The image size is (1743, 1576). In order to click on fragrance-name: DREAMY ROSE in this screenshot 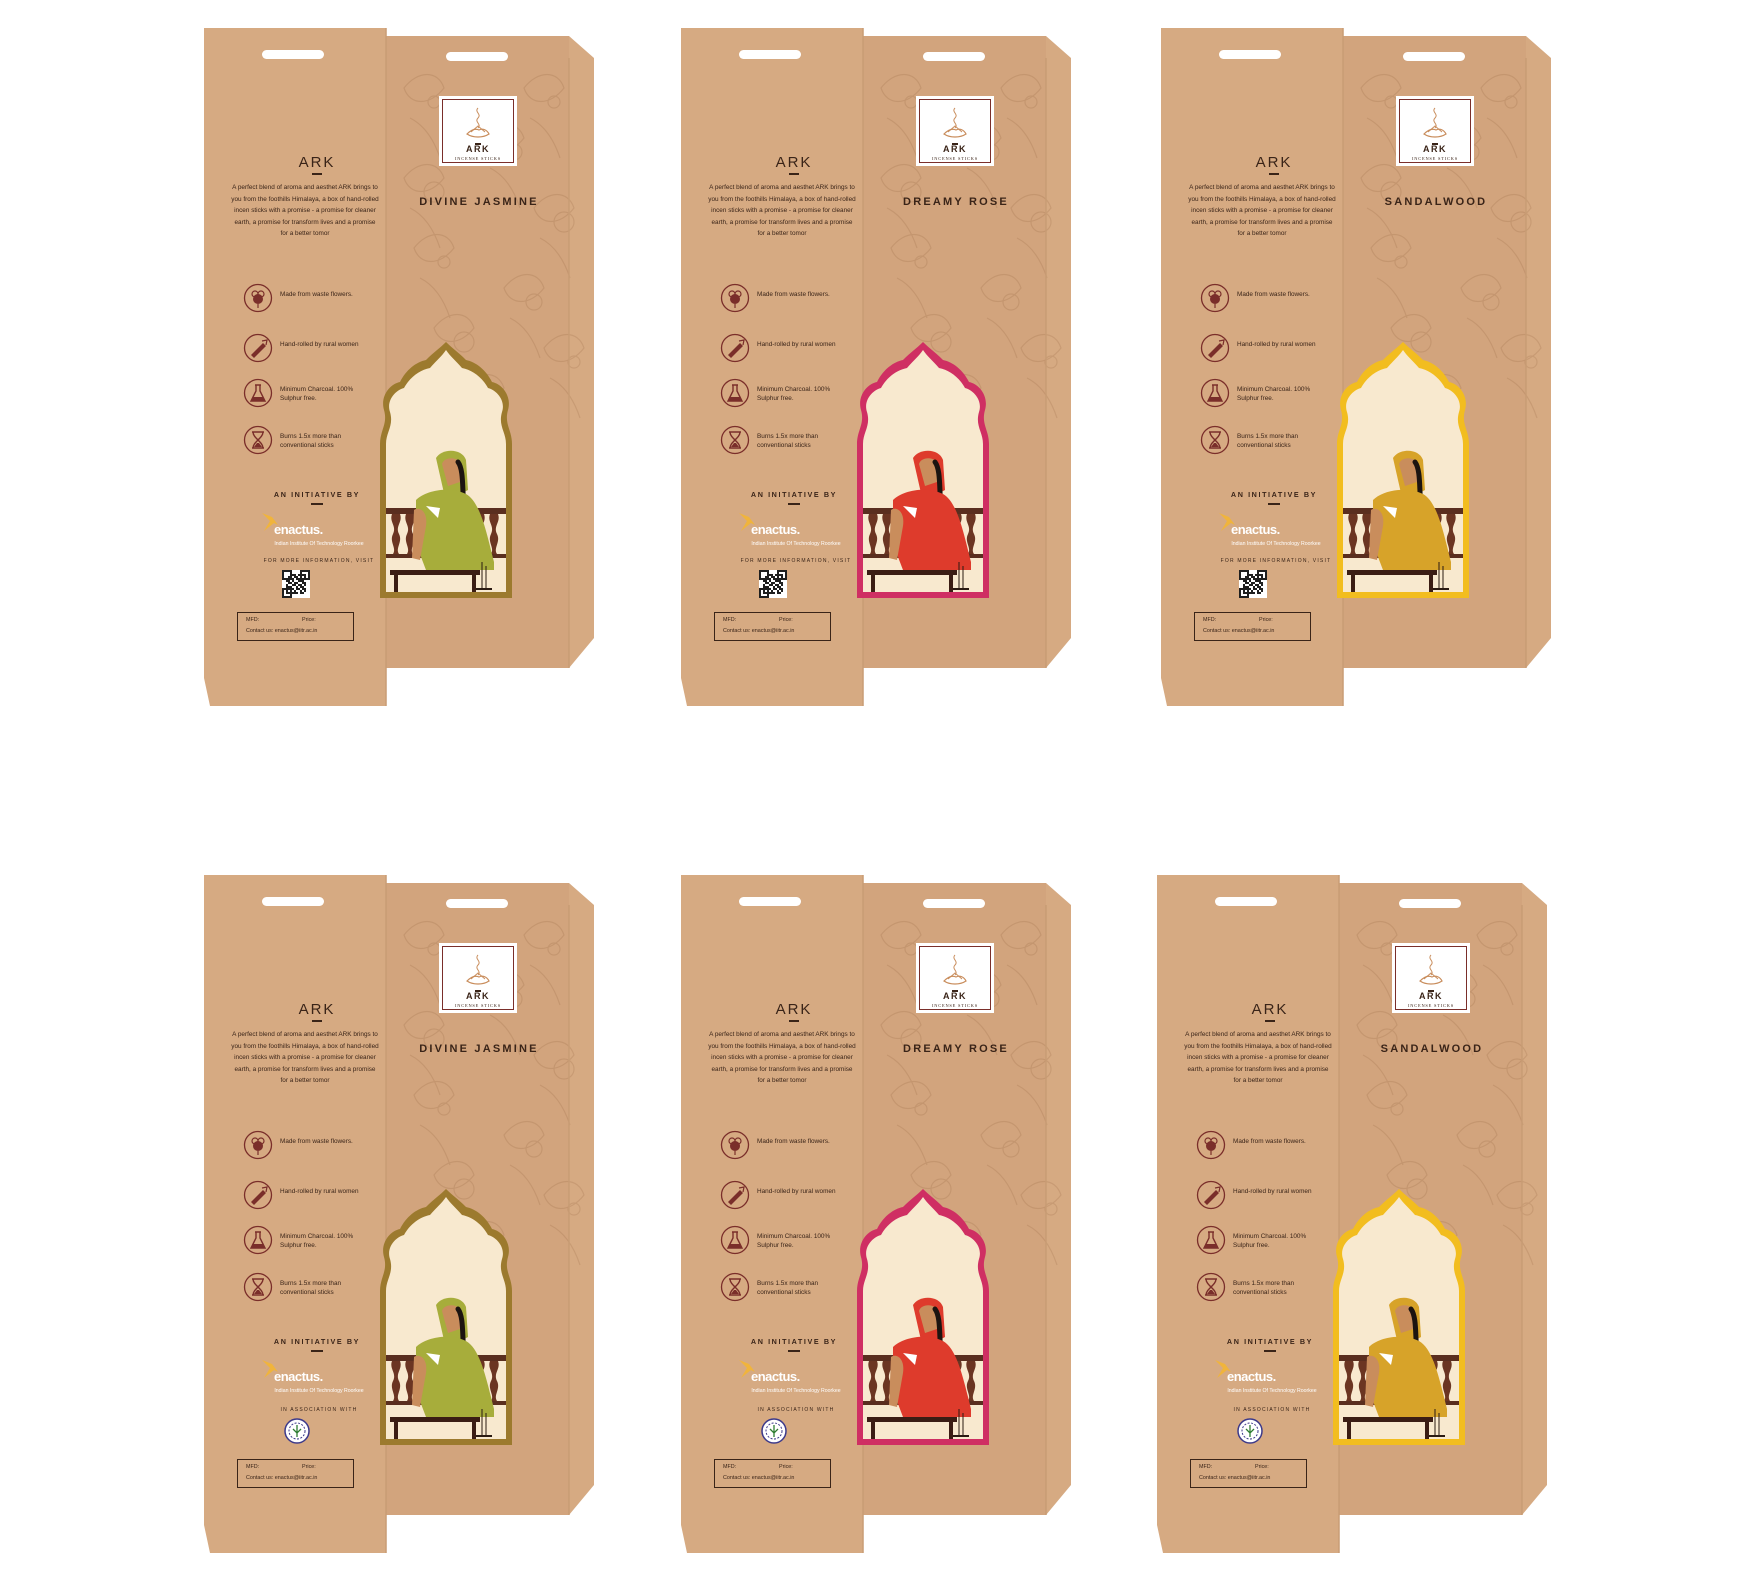, I will do `click(956, 1049)`.